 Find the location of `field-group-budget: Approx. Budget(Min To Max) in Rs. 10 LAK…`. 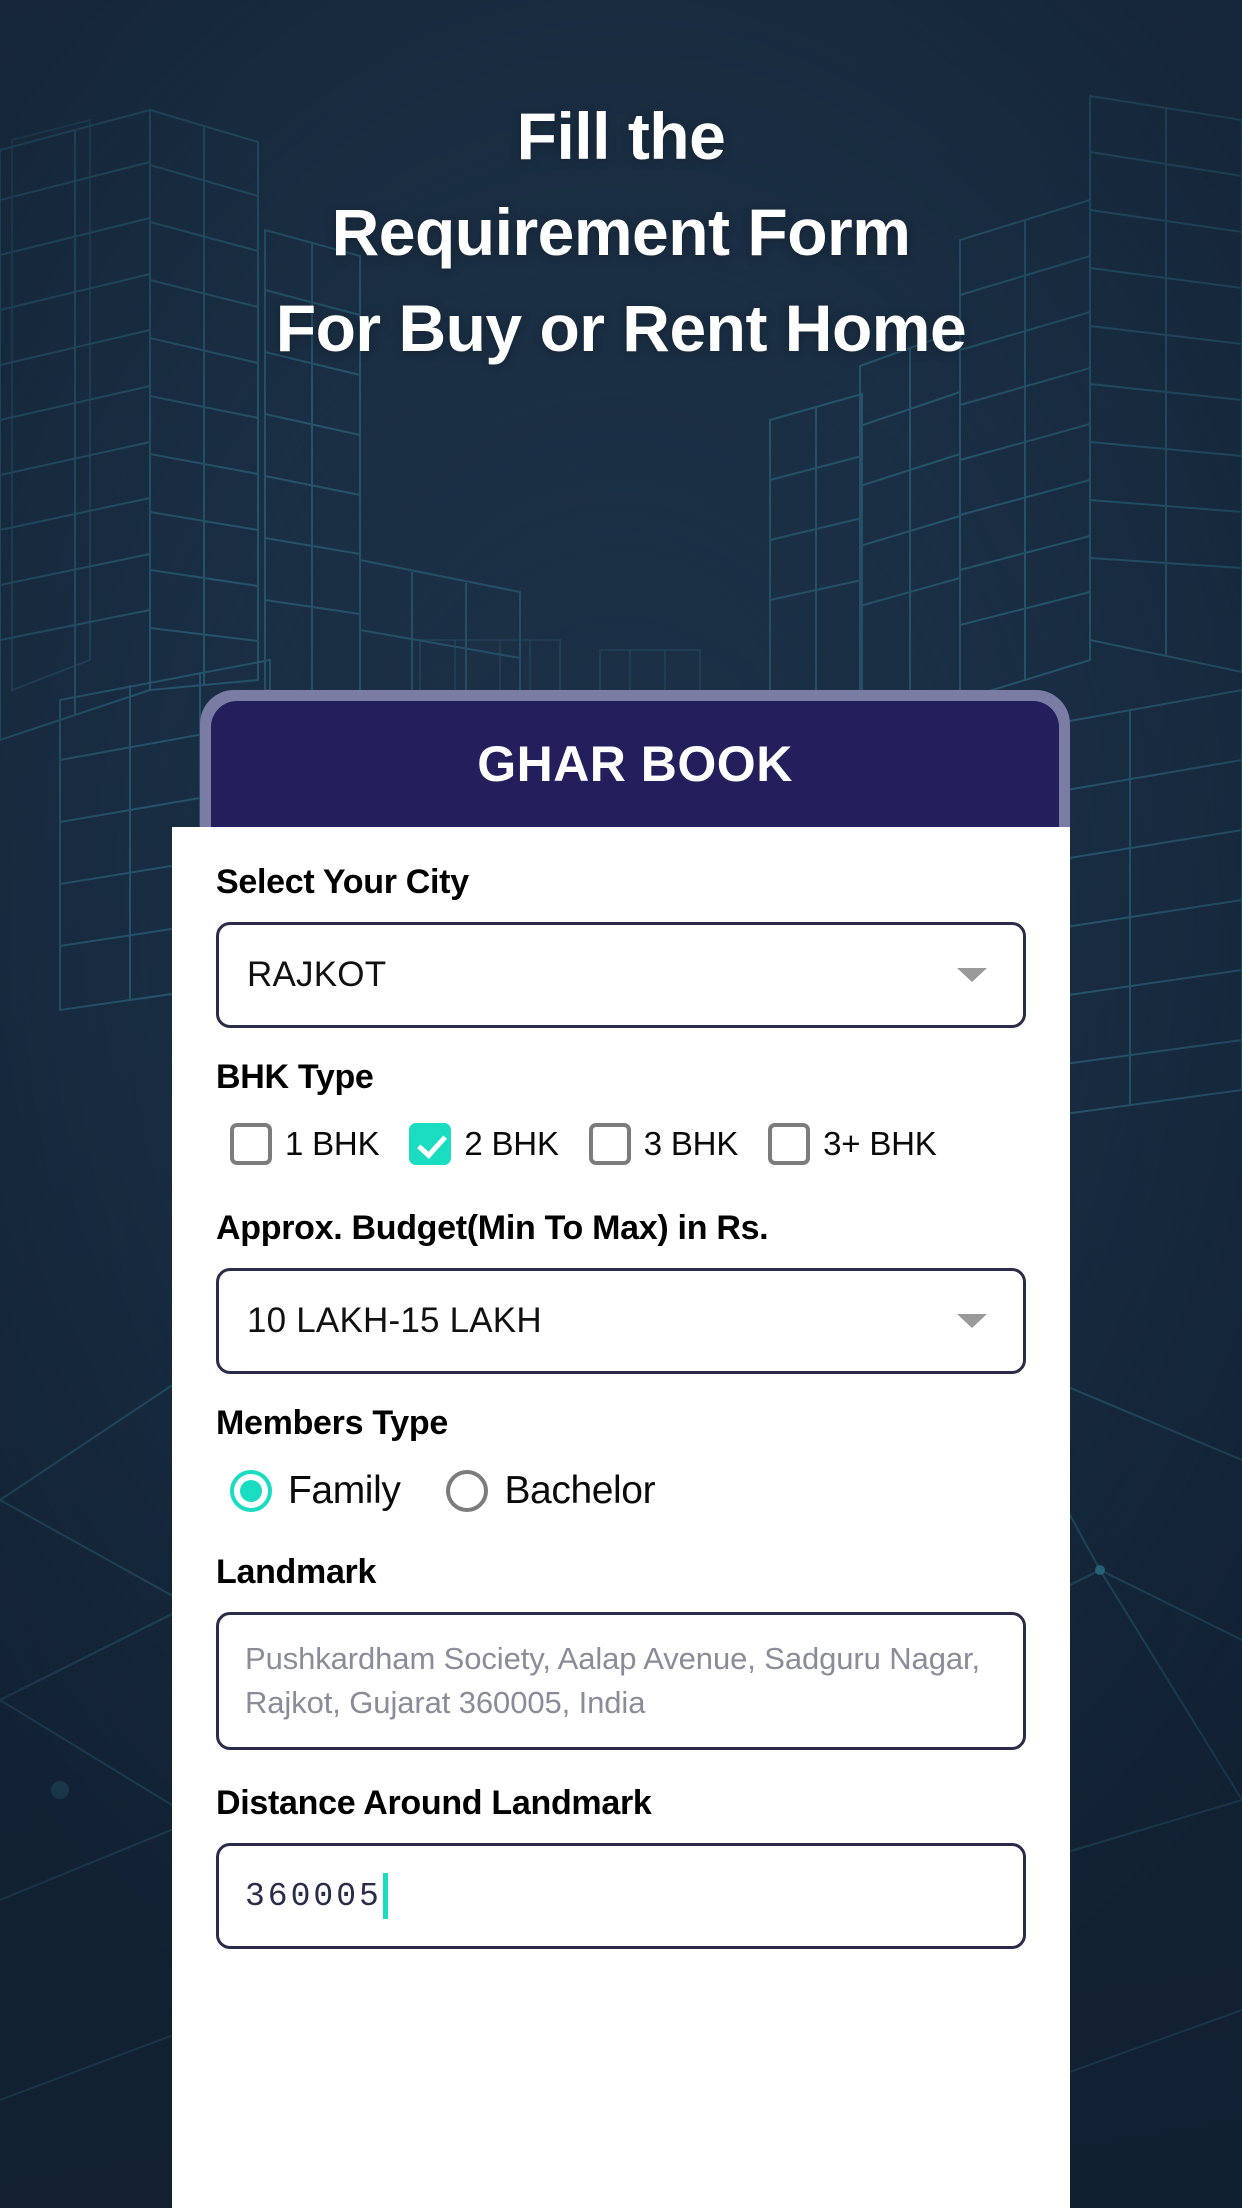

field-group-budget: Approx. Budget(Min To Max) in Rs. 10 LAK… is located at coordinates (621, 1291).